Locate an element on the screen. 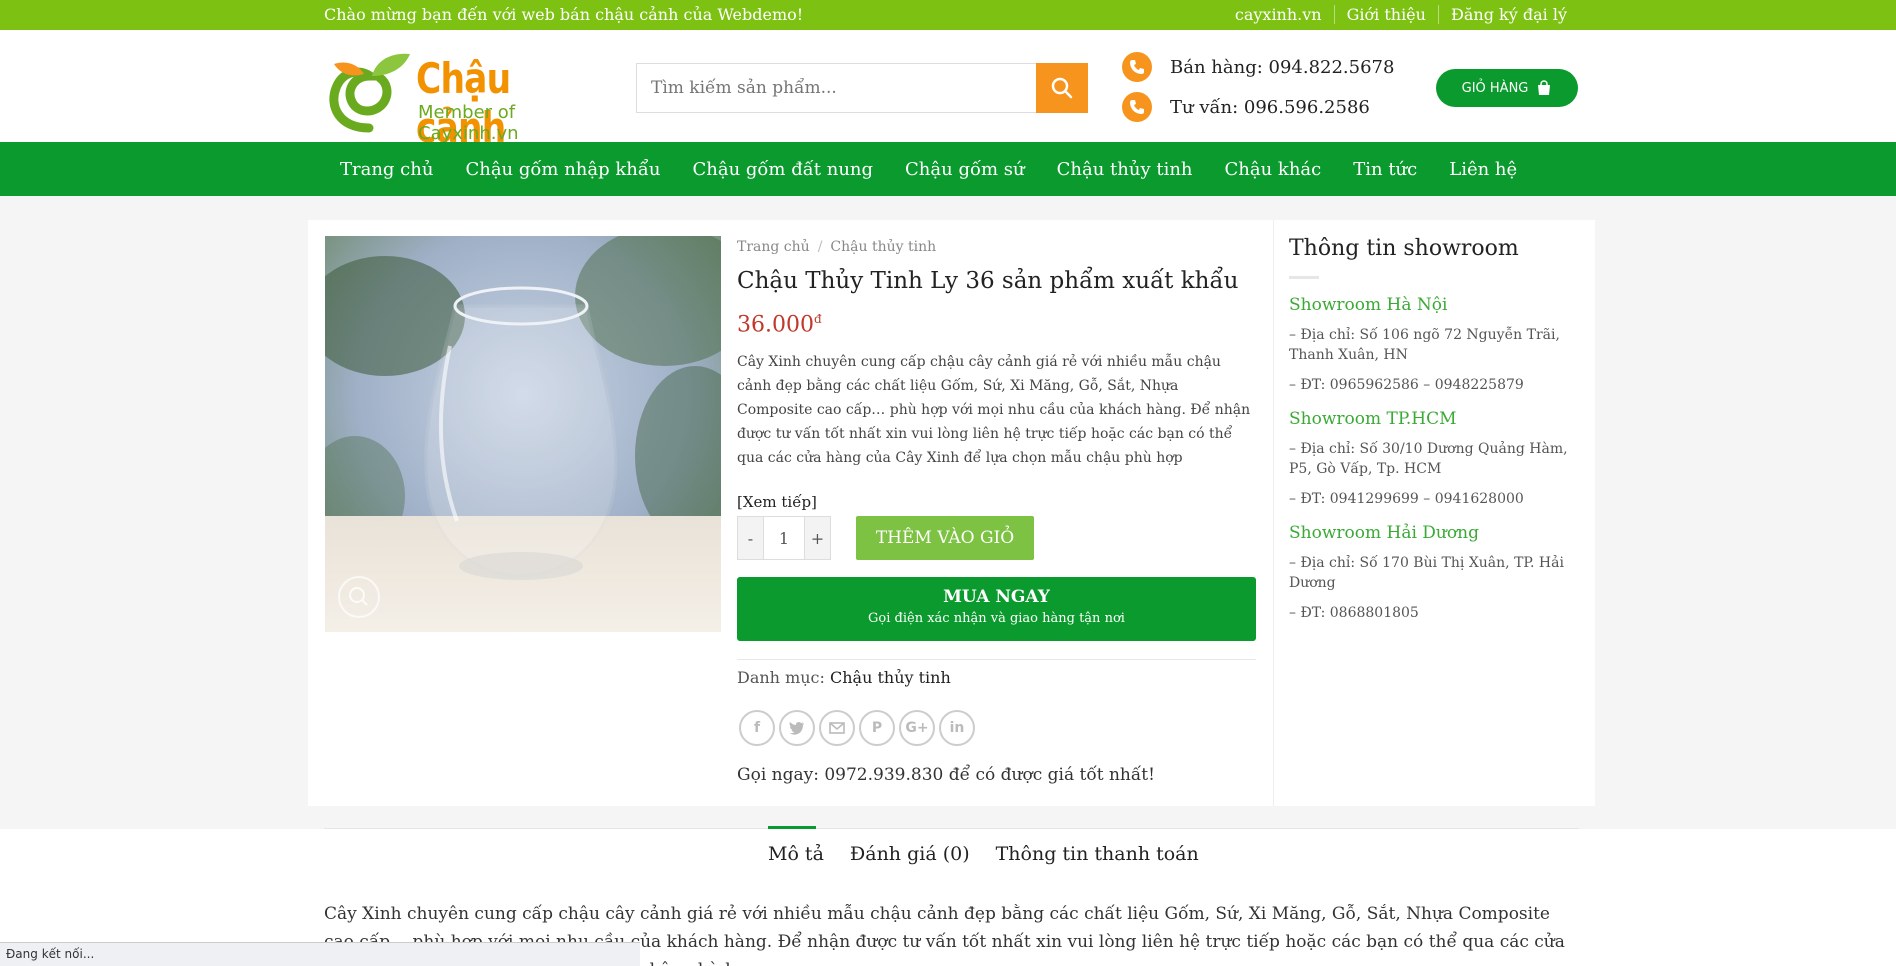 Image resolution: width=1896 pixels, height=966 pixels. search-box is located at coordinates (862, 88).